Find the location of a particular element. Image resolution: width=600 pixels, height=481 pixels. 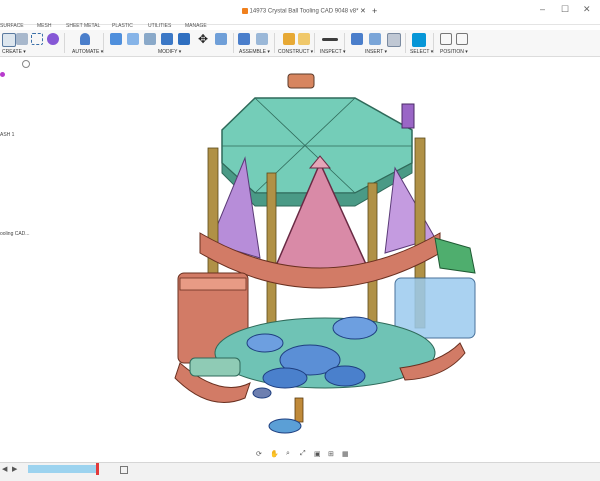

grid-icon: ⊞ is located at coordinates (331, 454).